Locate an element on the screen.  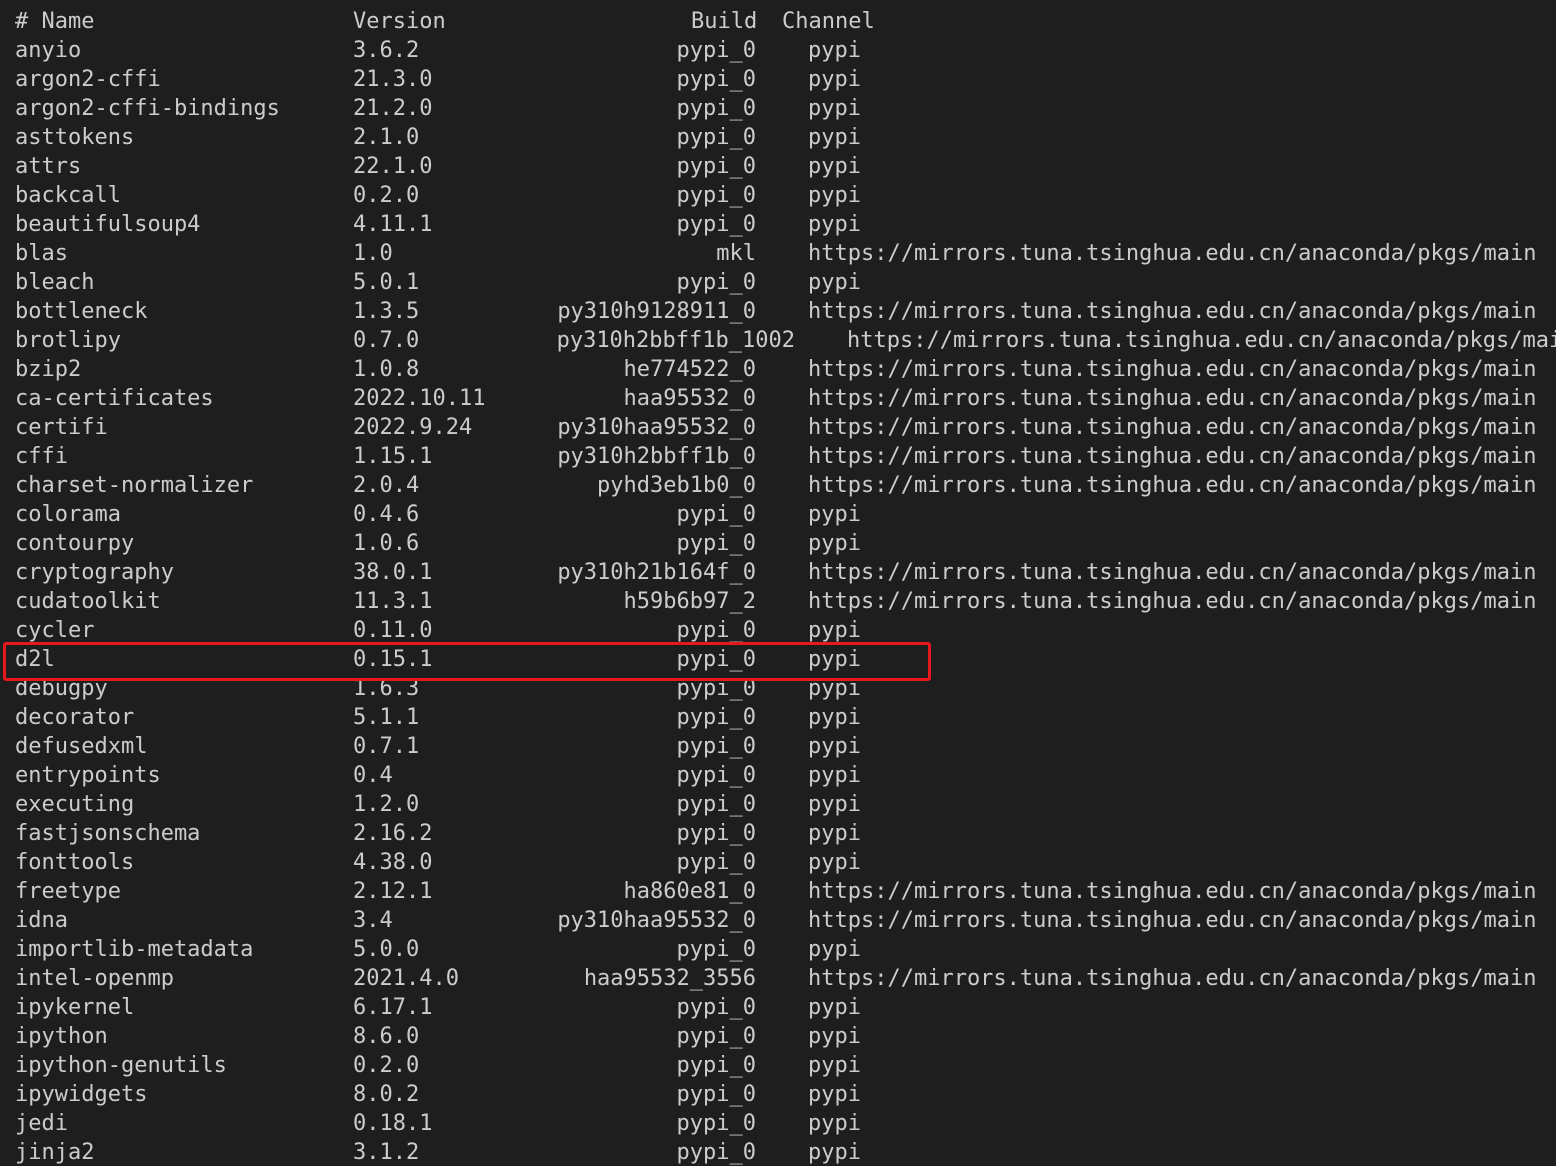
table-row: decorator 5.1.1 pypi_0 pypi is located at coordinates (778, 717).